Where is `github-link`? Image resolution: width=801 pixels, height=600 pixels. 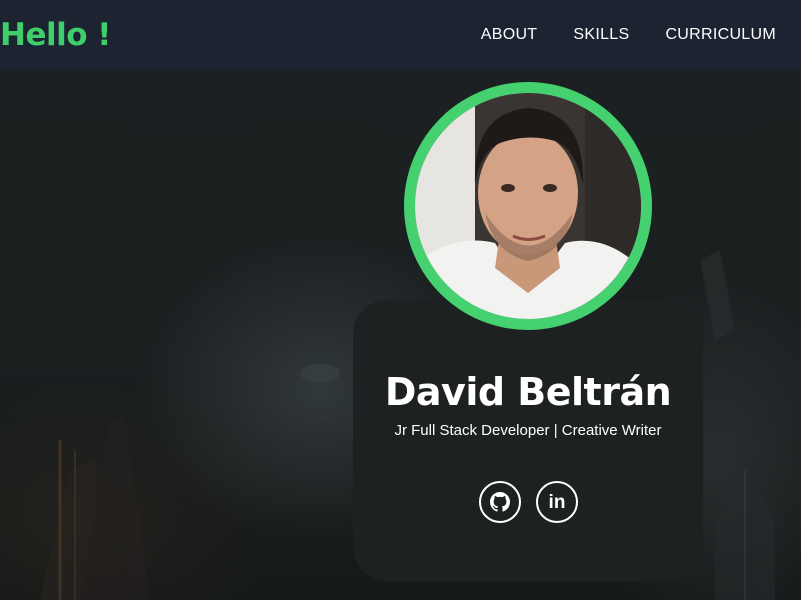
github-link is located at coordinates (500, 502).